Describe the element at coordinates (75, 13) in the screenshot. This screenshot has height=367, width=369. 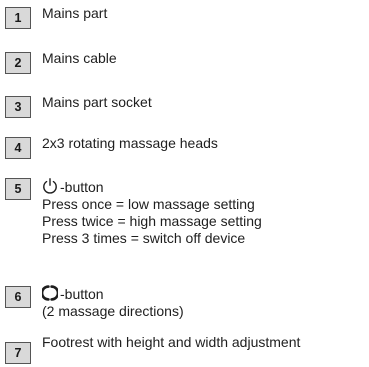
I see `item-label: Mains part` at that location.